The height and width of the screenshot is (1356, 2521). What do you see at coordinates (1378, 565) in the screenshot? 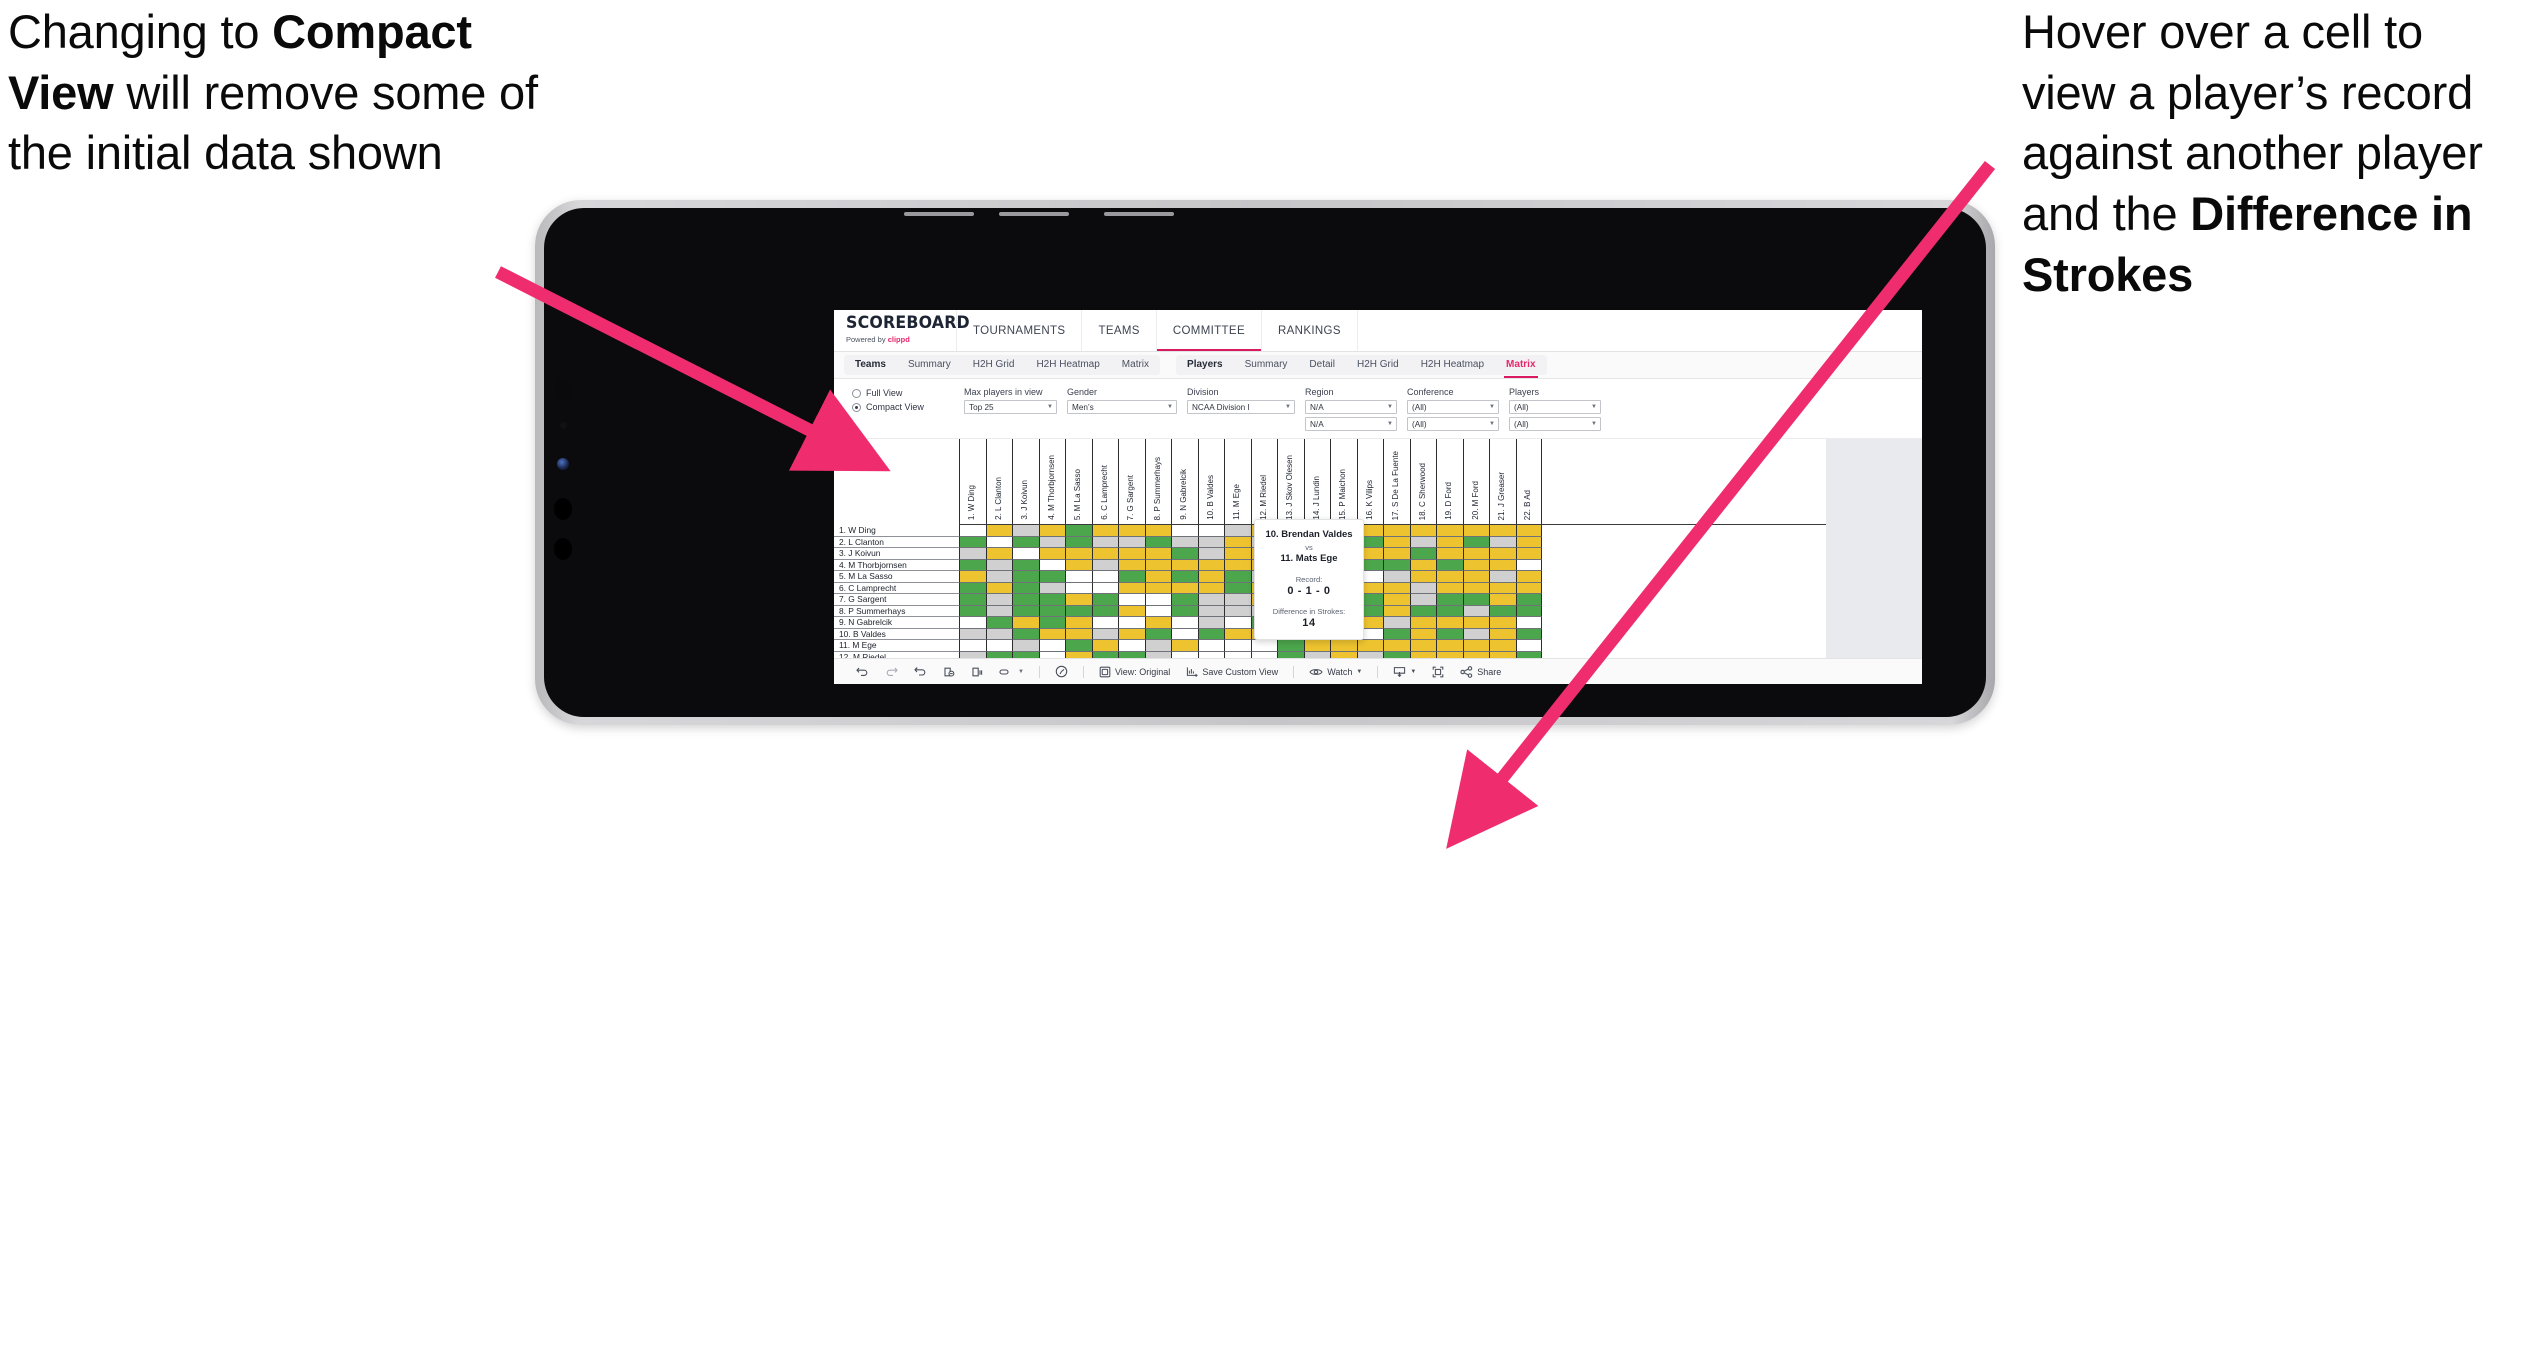
I see `matrix-row: 4. M Thorbjornsen` at bounding box center [1378, 565].